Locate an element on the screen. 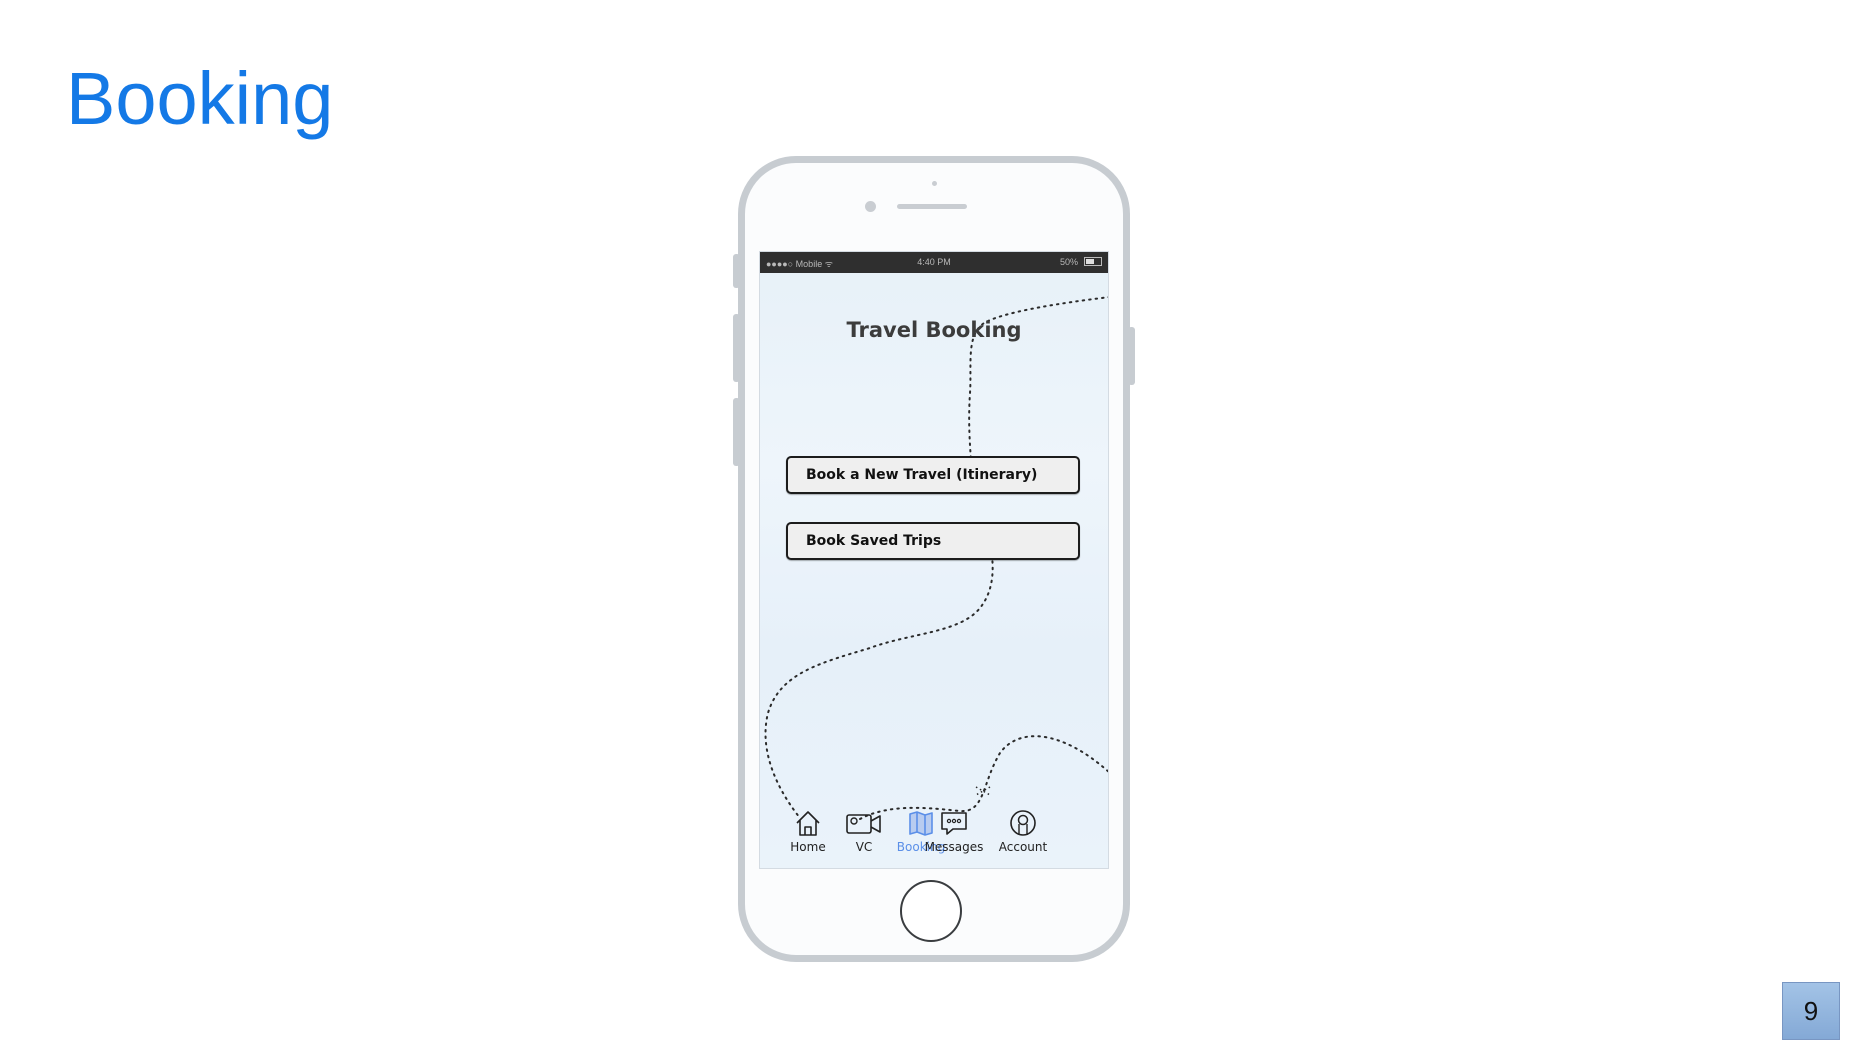  tab-messages: Messages is located at coordinates (954, 831).